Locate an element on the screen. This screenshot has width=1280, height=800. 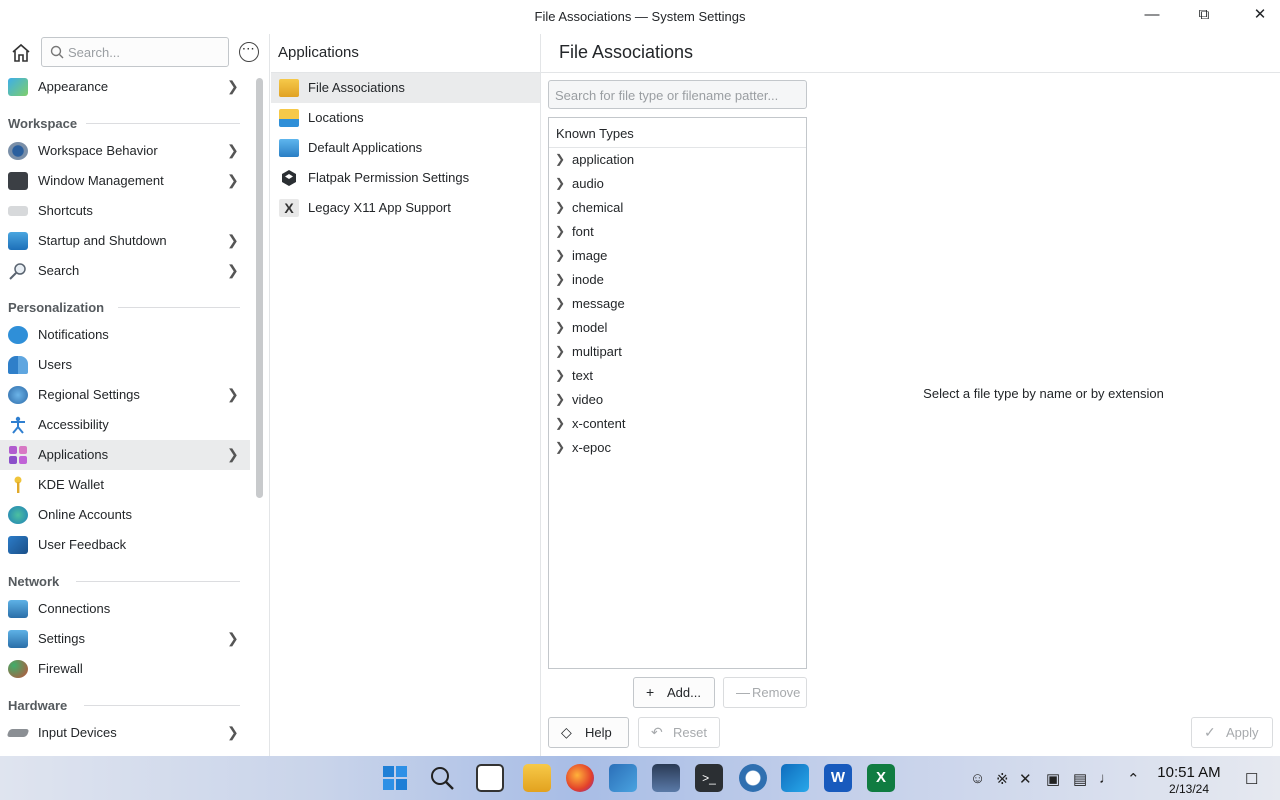
search-icon is located at coordinates (442, 778).